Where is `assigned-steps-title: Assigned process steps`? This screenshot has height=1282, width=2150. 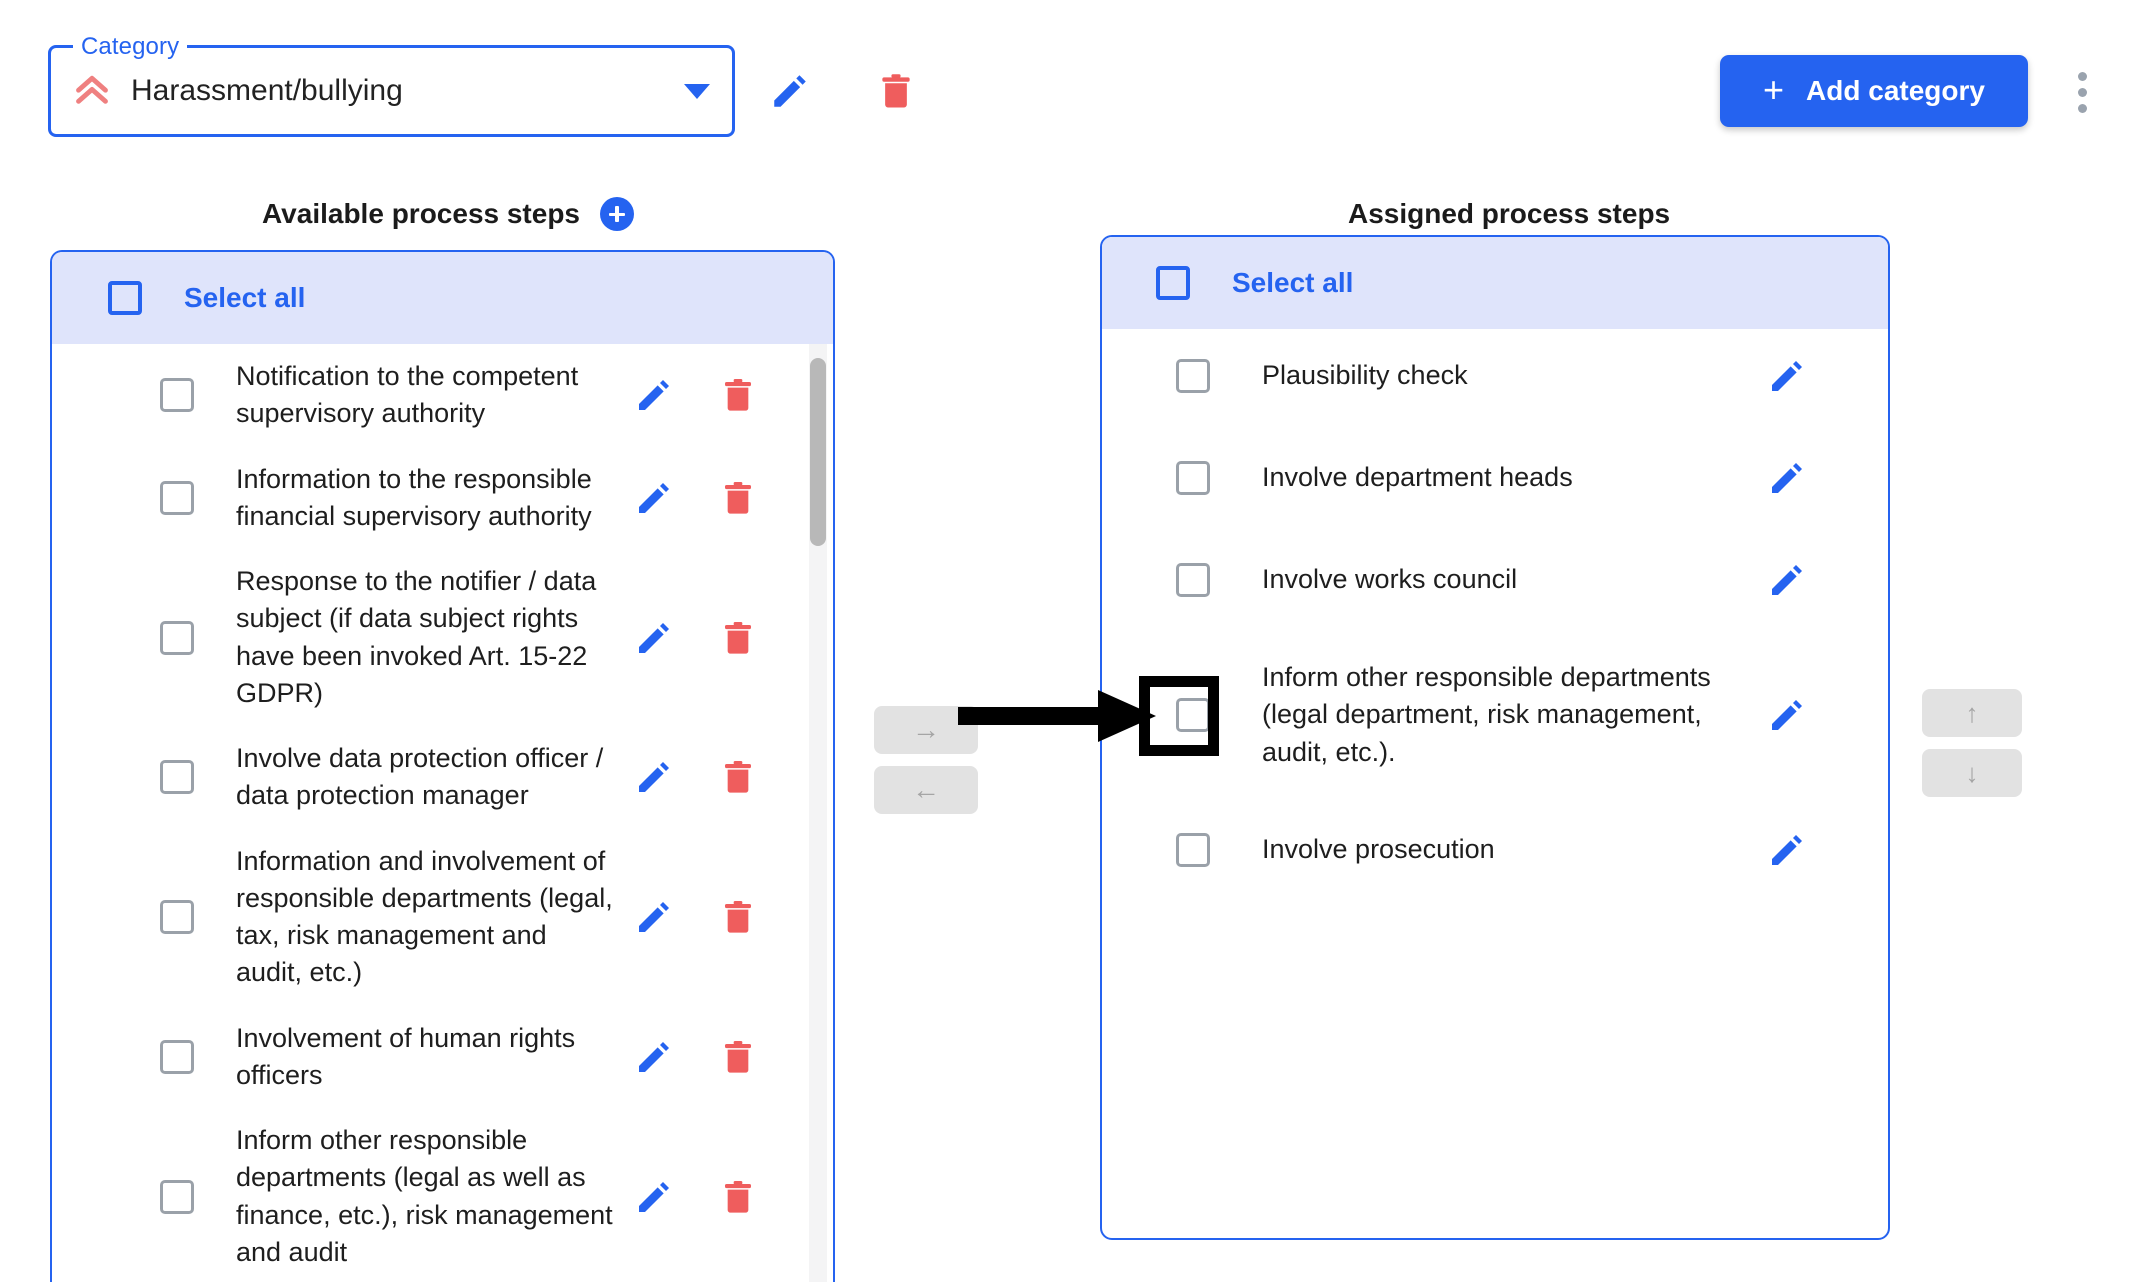 assigned-steps-title: Assigned process steps is located at coordinates (1509, 214).